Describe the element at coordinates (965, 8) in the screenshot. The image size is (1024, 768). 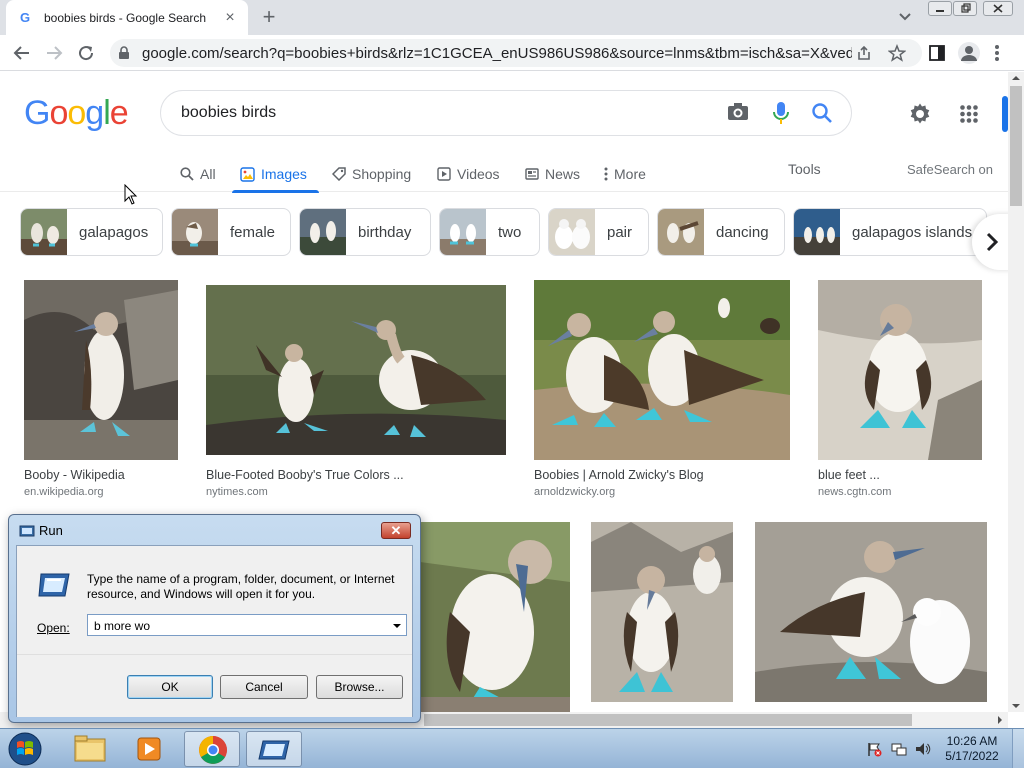
I see `restore-button` at that location.